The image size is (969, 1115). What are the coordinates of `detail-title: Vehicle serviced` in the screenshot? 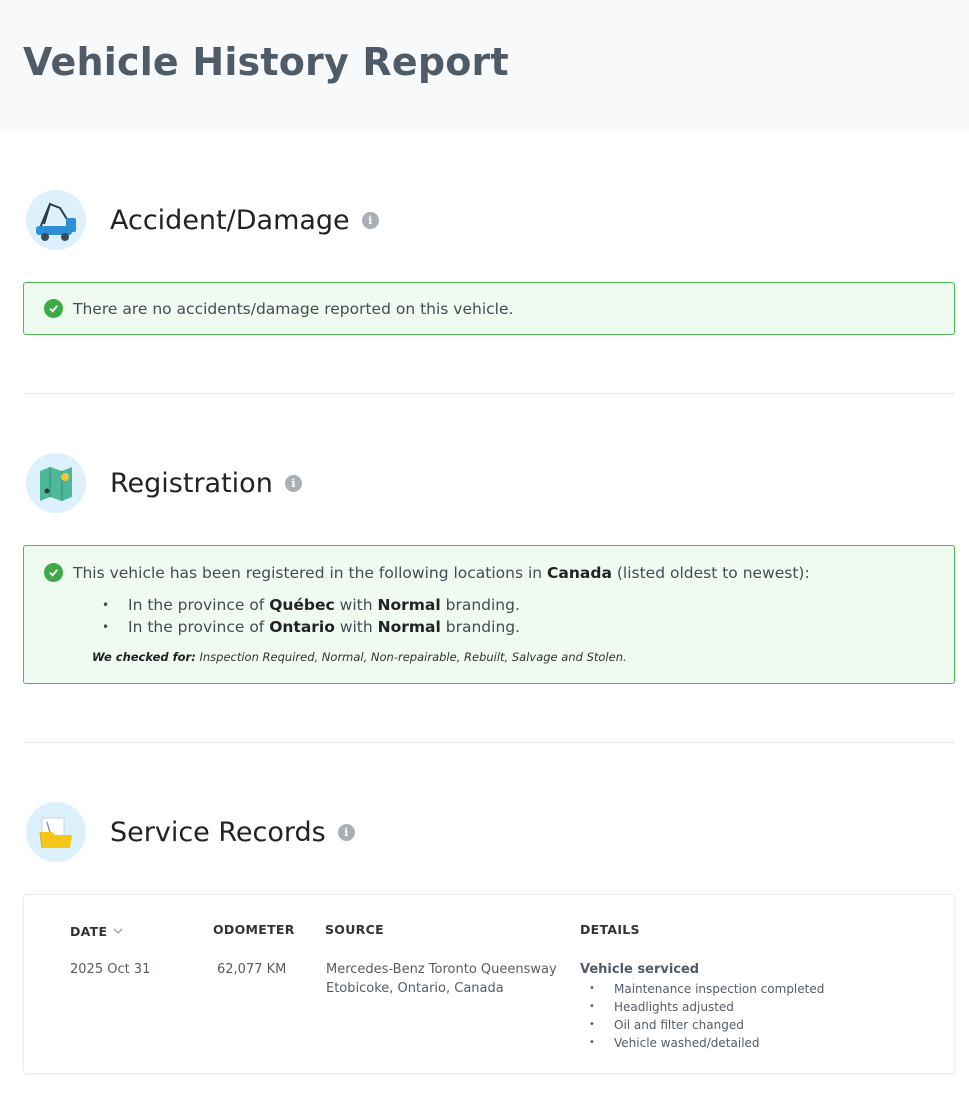 It's located at (640, 969).